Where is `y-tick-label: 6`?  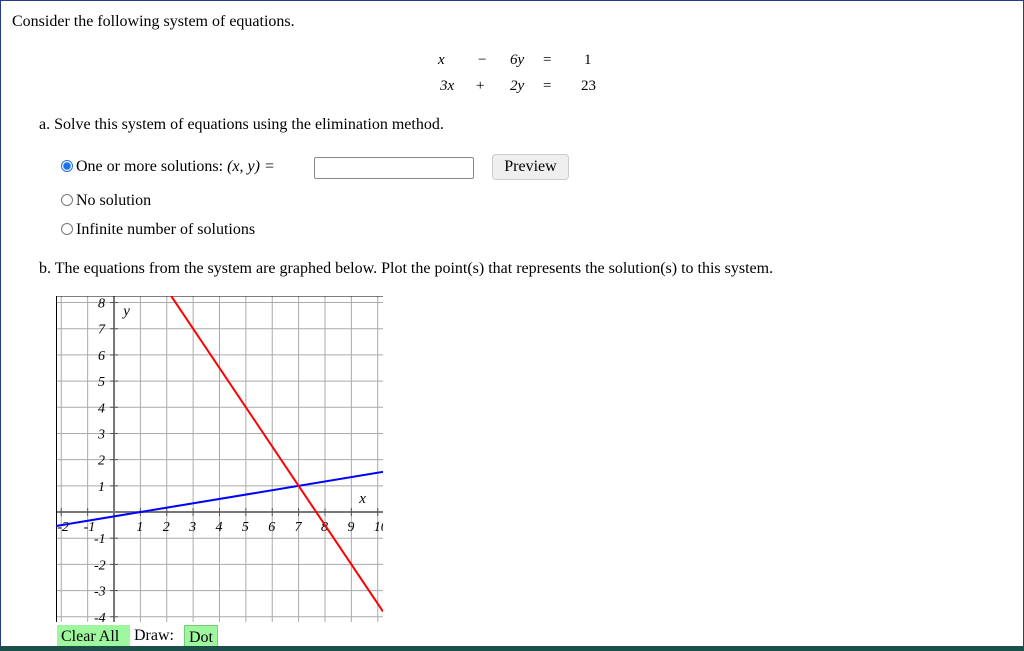 y-tick-label: 6 is located at coordinates (101, 356).